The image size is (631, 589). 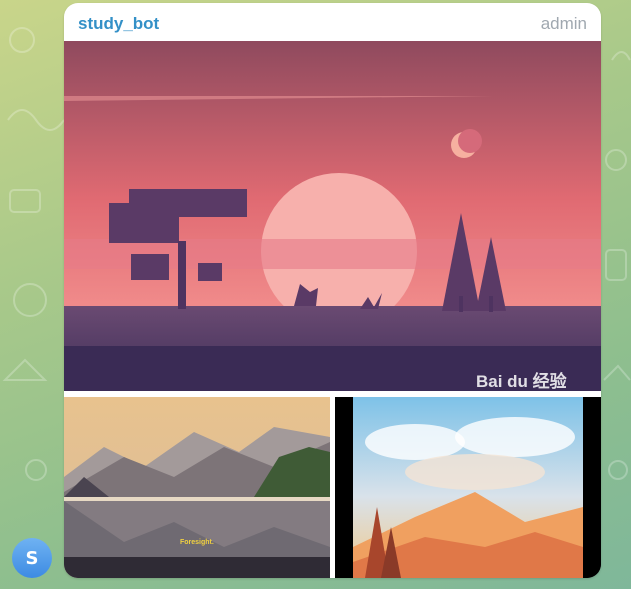 What do you see at coordinates (118, 24) in the screenshot?
I see `sender-name: study_bot` at bounding box center [118, 24].